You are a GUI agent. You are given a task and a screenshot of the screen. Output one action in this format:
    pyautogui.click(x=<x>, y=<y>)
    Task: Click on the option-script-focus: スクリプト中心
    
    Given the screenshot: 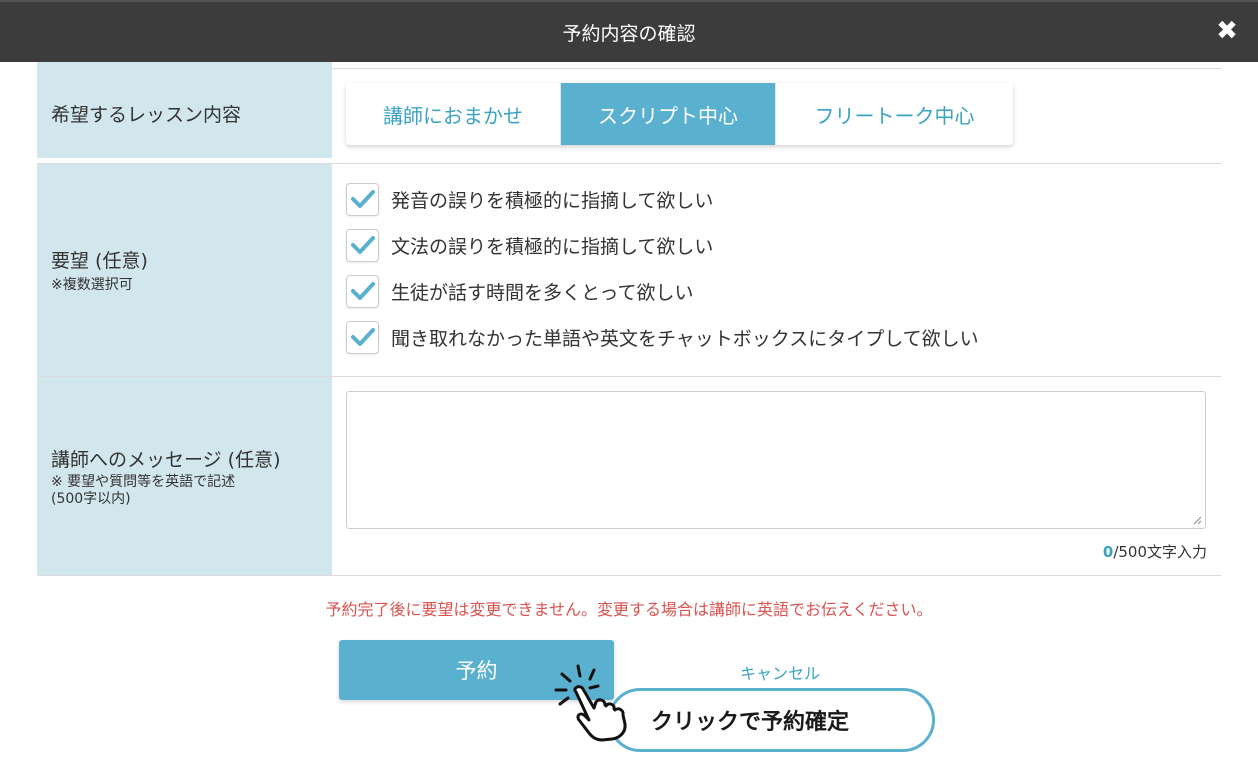 What is the action you would take?
    pyautogui.click(x=668, y=114)
    